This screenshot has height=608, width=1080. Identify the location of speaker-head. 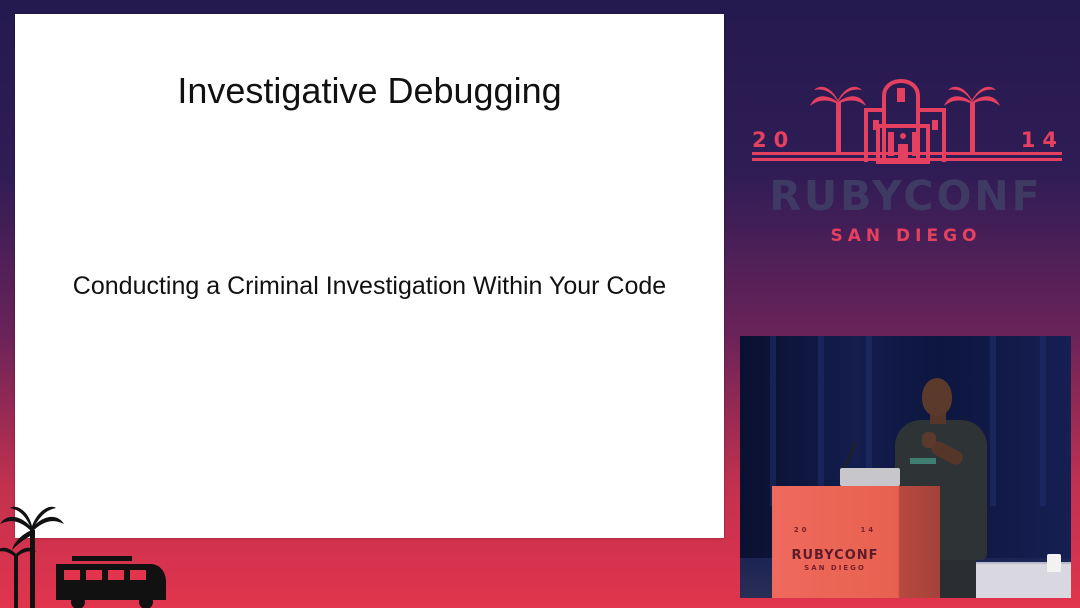
(937, 397).